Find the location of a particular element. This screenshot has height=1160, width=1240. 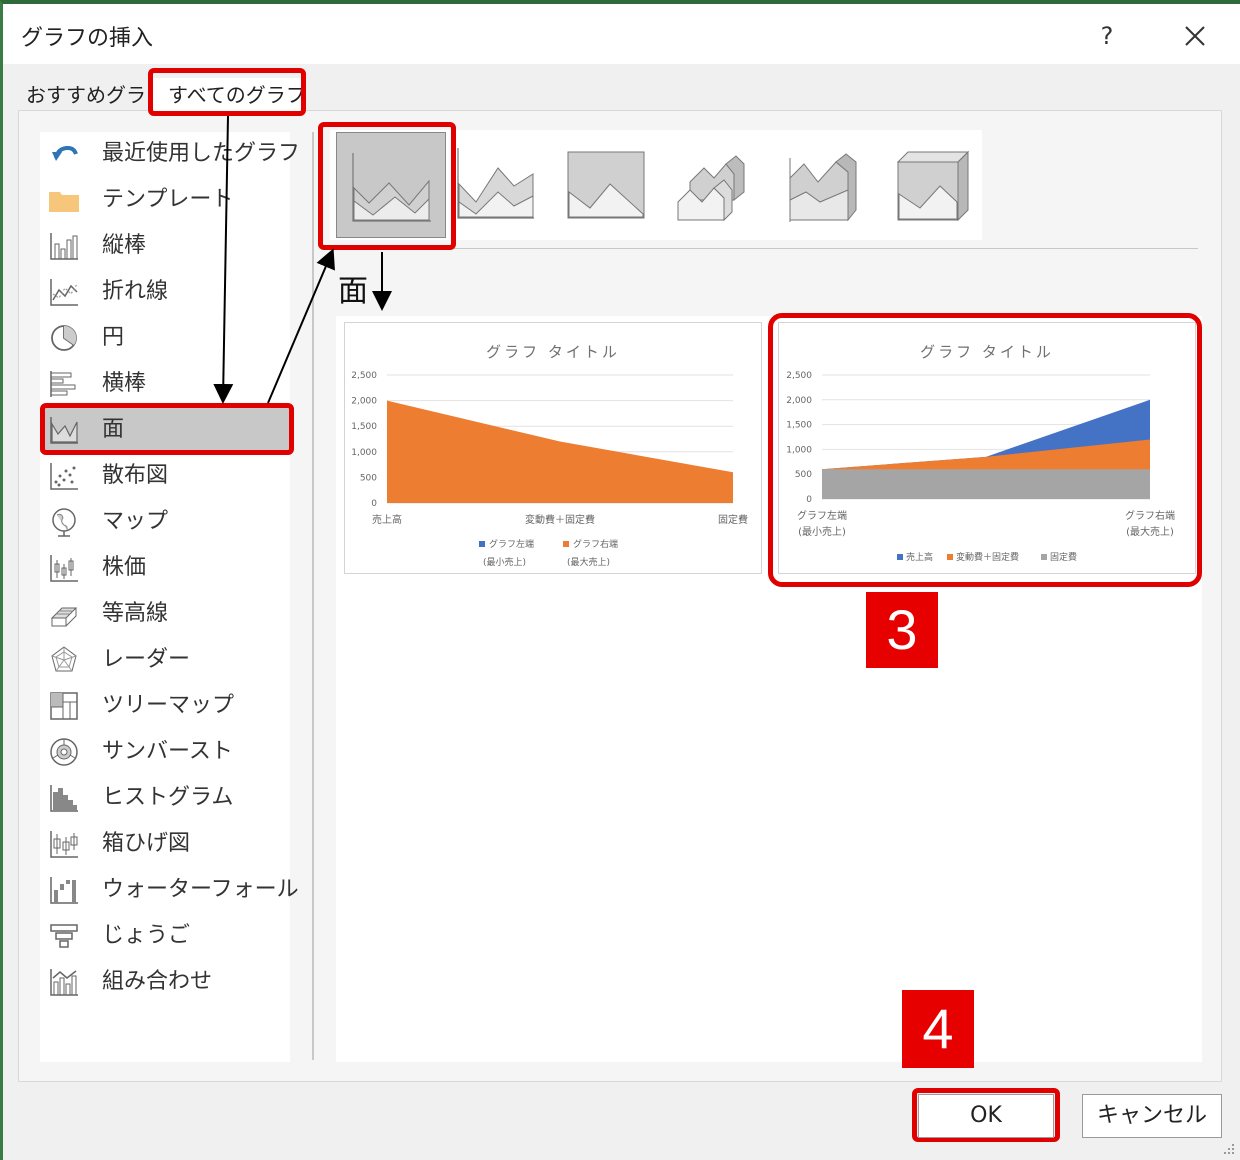

sidebar-item-waterfall: ウォーターフォール is located at coordinates (169, 890).